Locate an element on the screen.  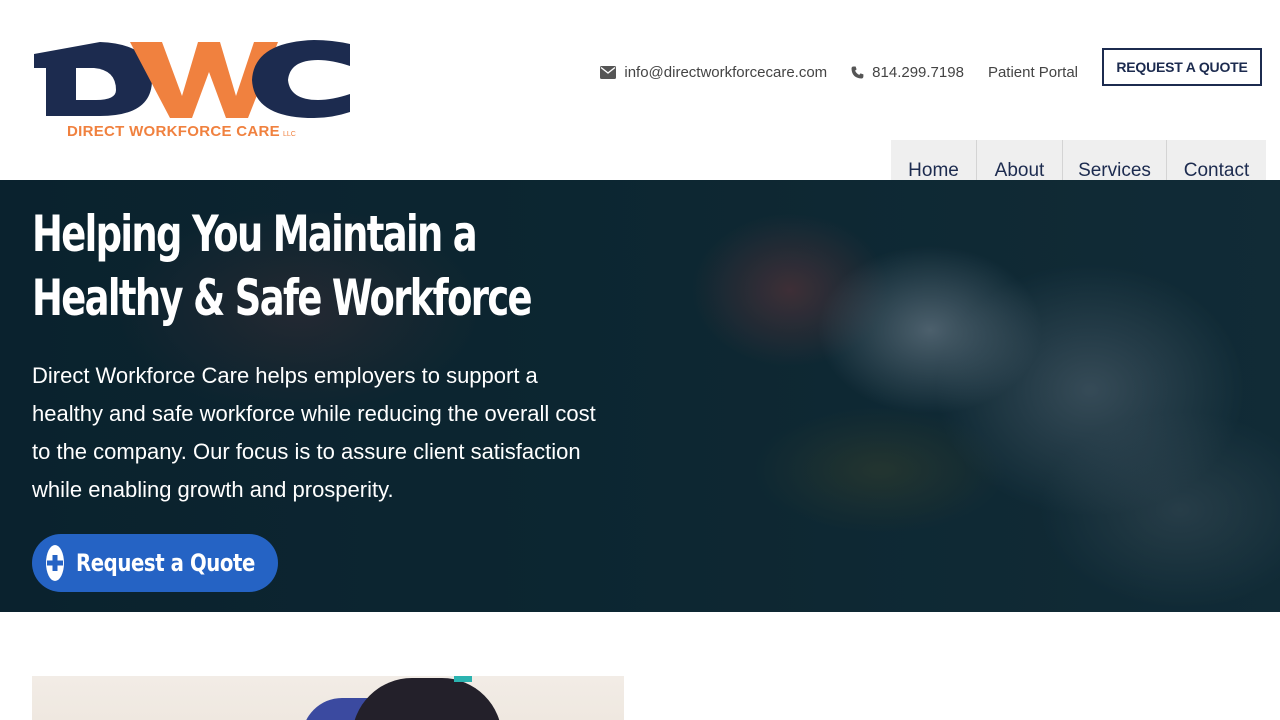
photo-clip is located at coordinates (463, 679).